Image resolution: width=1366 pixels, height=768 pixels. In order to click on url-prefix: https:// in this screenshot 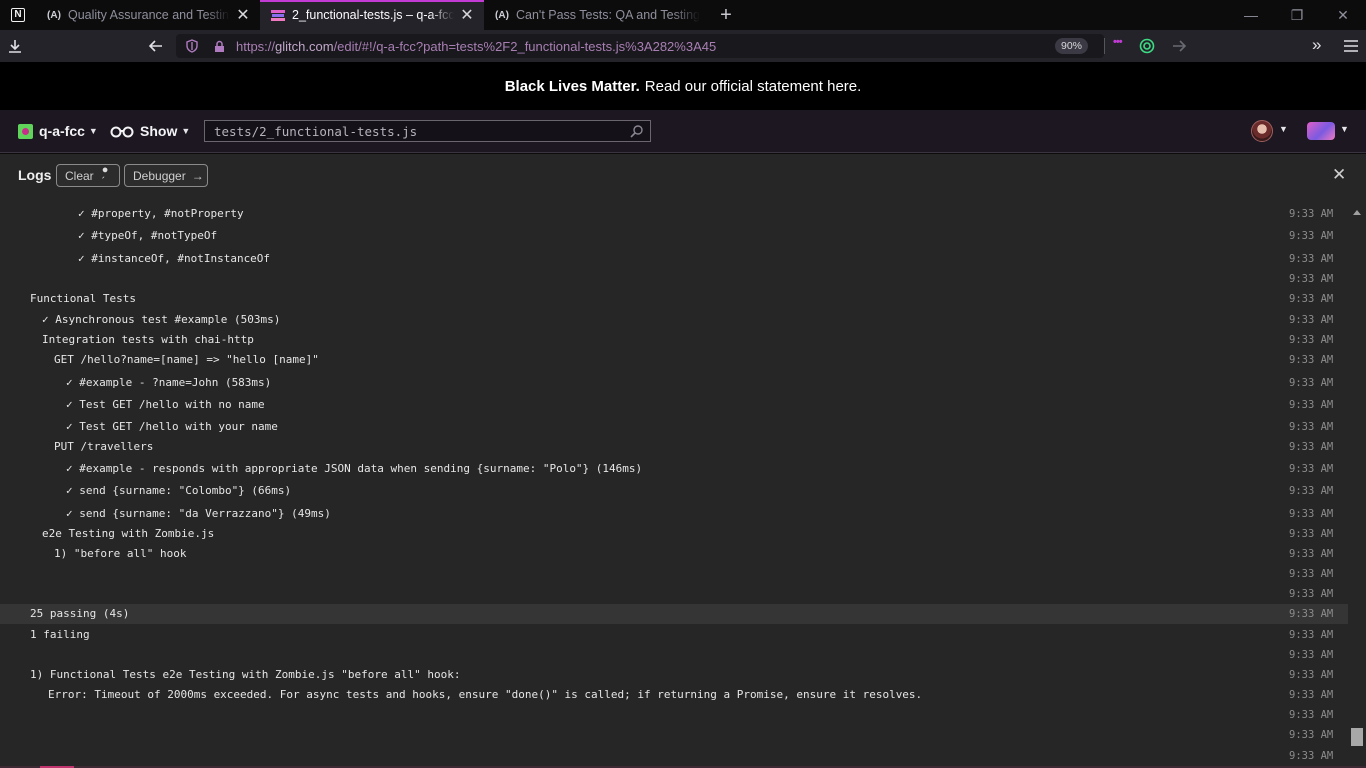, I will do `click(256, 46)`.